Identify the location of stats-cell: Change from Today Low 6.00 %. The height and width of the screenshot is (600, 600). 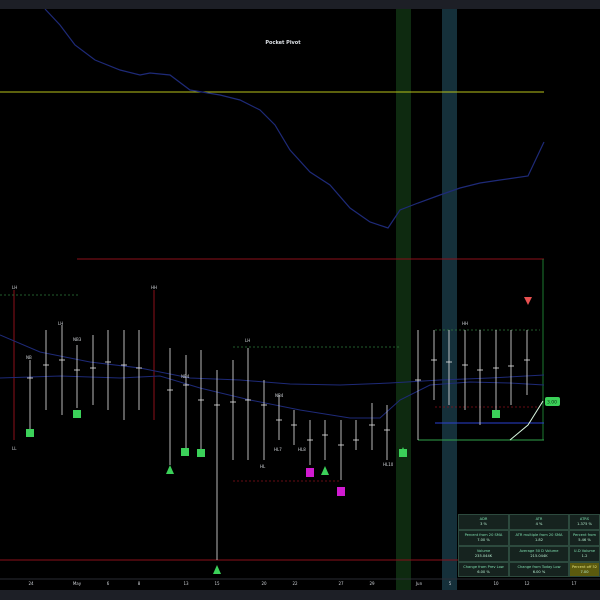
(539, 569).